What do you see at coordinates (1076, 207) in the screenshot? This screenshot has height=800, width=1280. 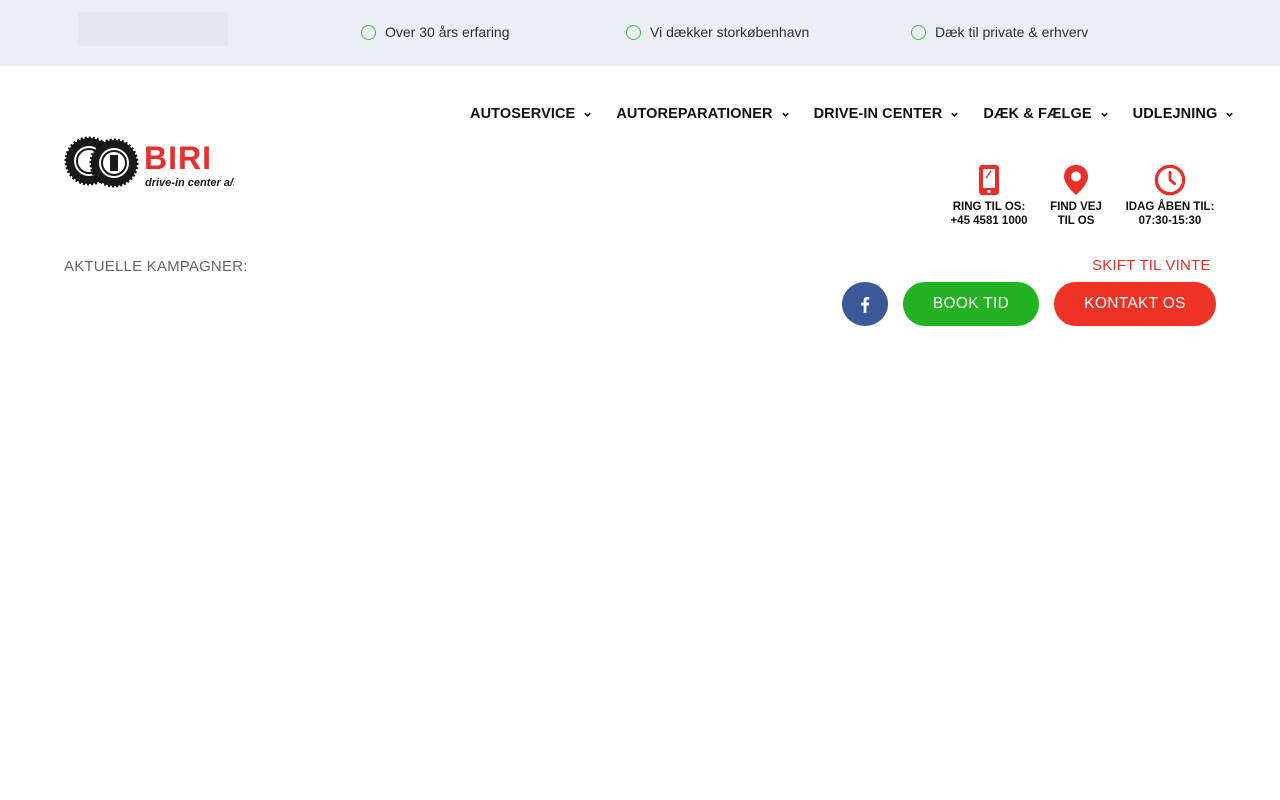 I see `directions-label: FIND VEJ` at bounding box center [1076, 207].